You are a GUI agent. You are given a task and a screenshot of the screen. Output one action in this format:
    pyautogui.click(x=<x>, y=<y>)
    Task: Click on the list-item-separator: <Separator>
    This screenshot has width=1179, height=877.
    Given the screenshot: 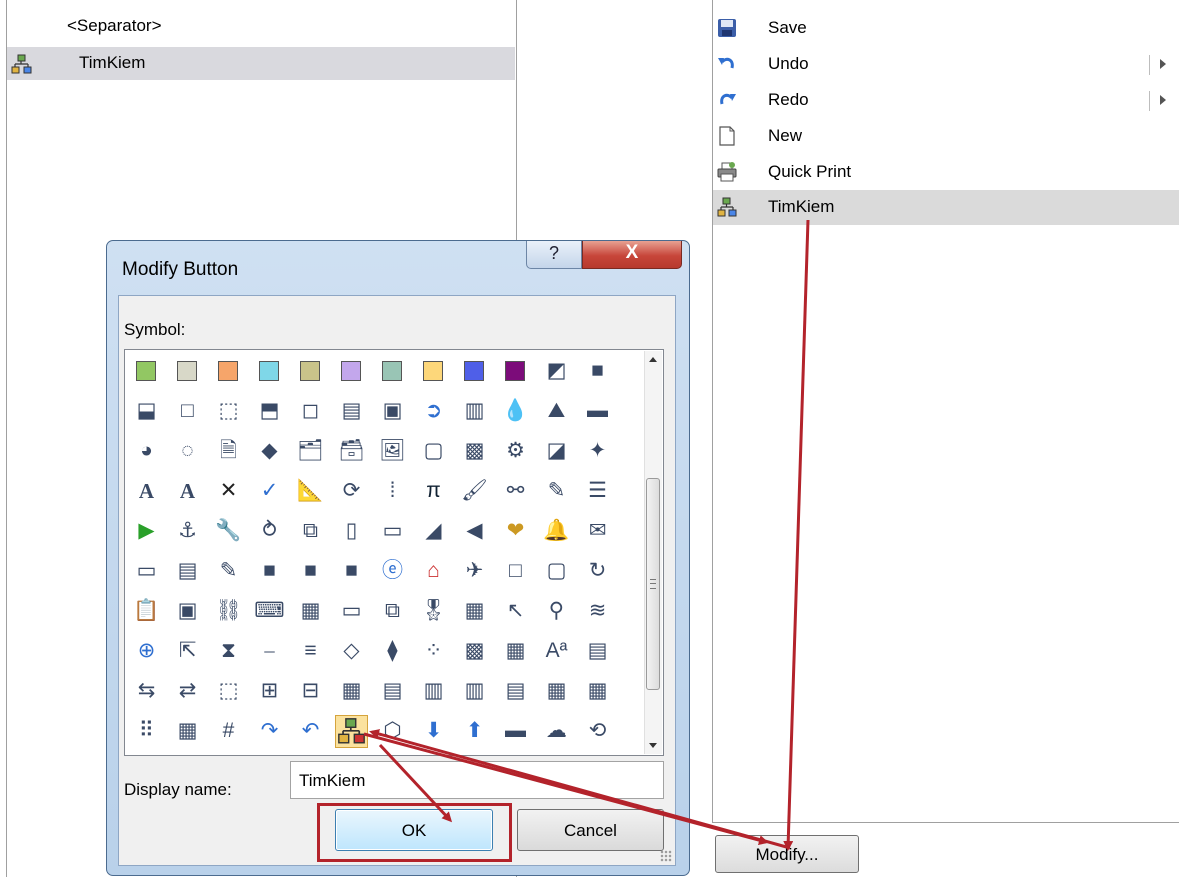 What is the action you would take?
    pyautogui.click(x=261, y=26)
    